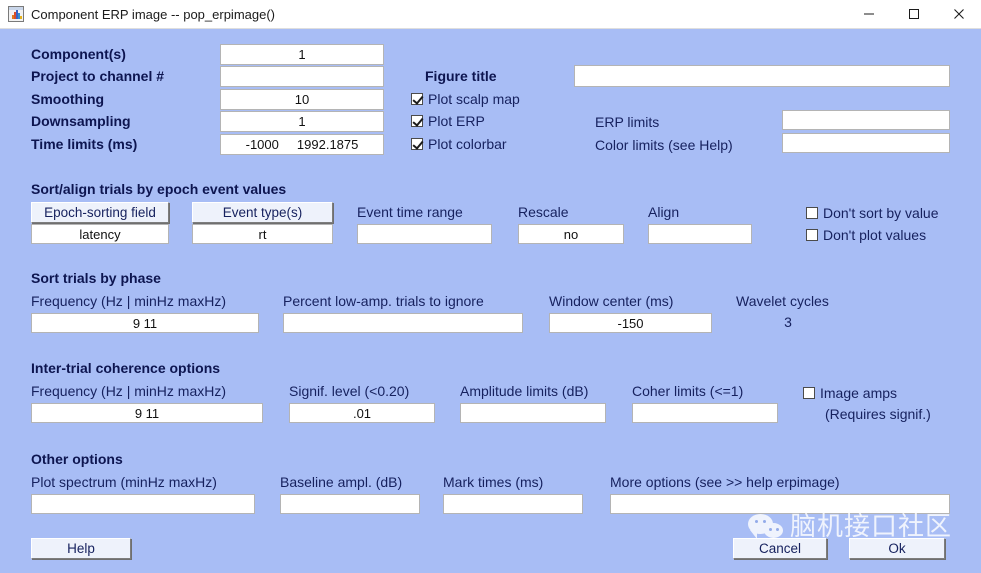 The width and height of the screenshot is (981, 573). I want to click on smoothing-input, so click(302, 99).